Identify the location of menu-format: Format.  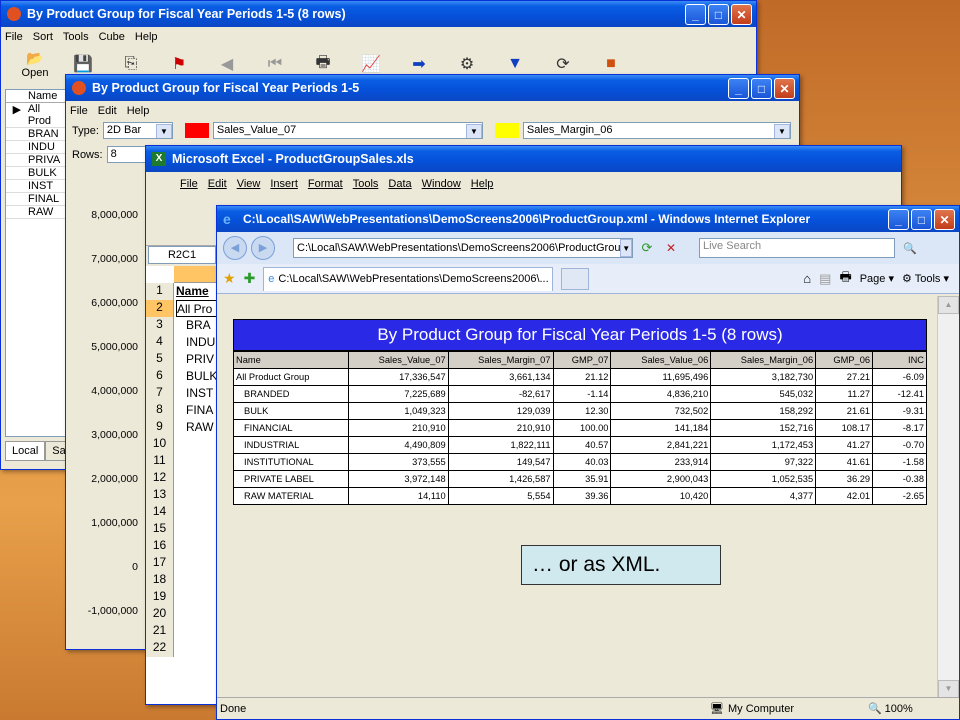
(325, 184).